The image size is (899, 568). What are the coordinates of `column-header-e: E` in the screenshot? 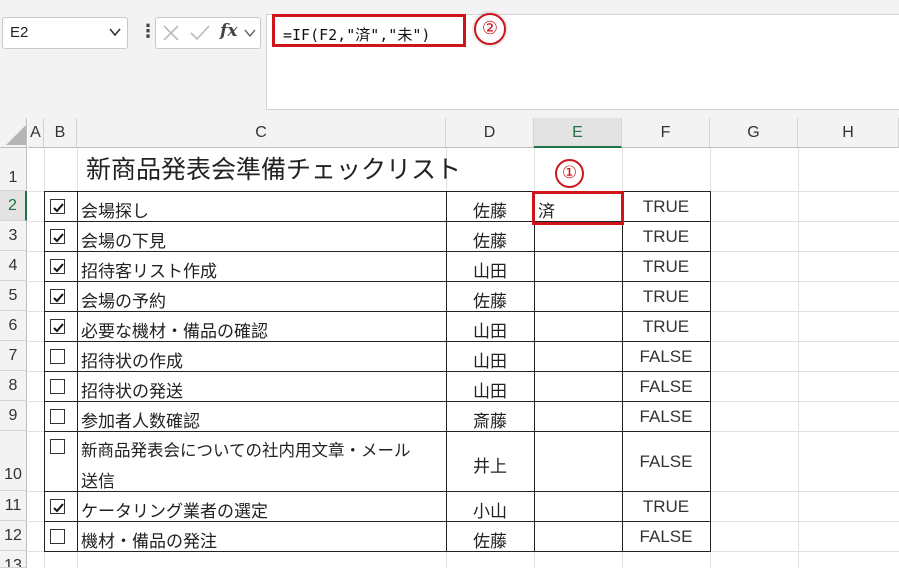 It's located at (578, 133).